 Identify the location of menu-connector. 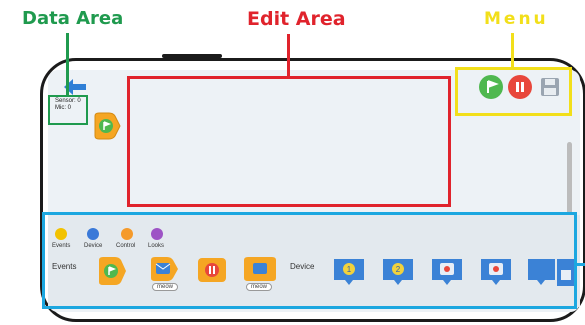
(512, 50).